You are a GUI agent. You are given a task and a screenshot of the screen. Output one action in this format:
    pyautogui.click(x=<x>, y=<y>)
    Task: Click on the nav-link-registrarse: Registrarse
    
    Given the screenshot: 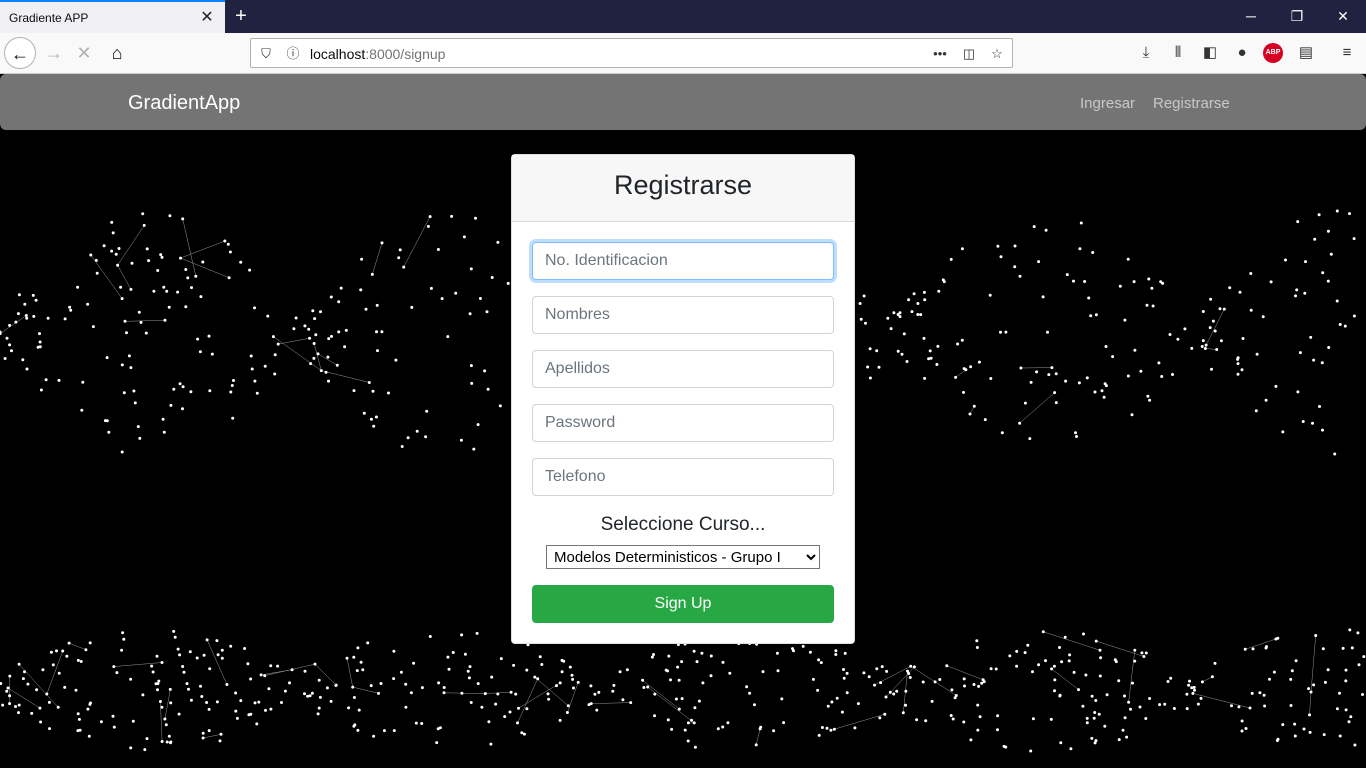 What is the action you would take?
    pyautogui.click(x=1191, y=103)
    